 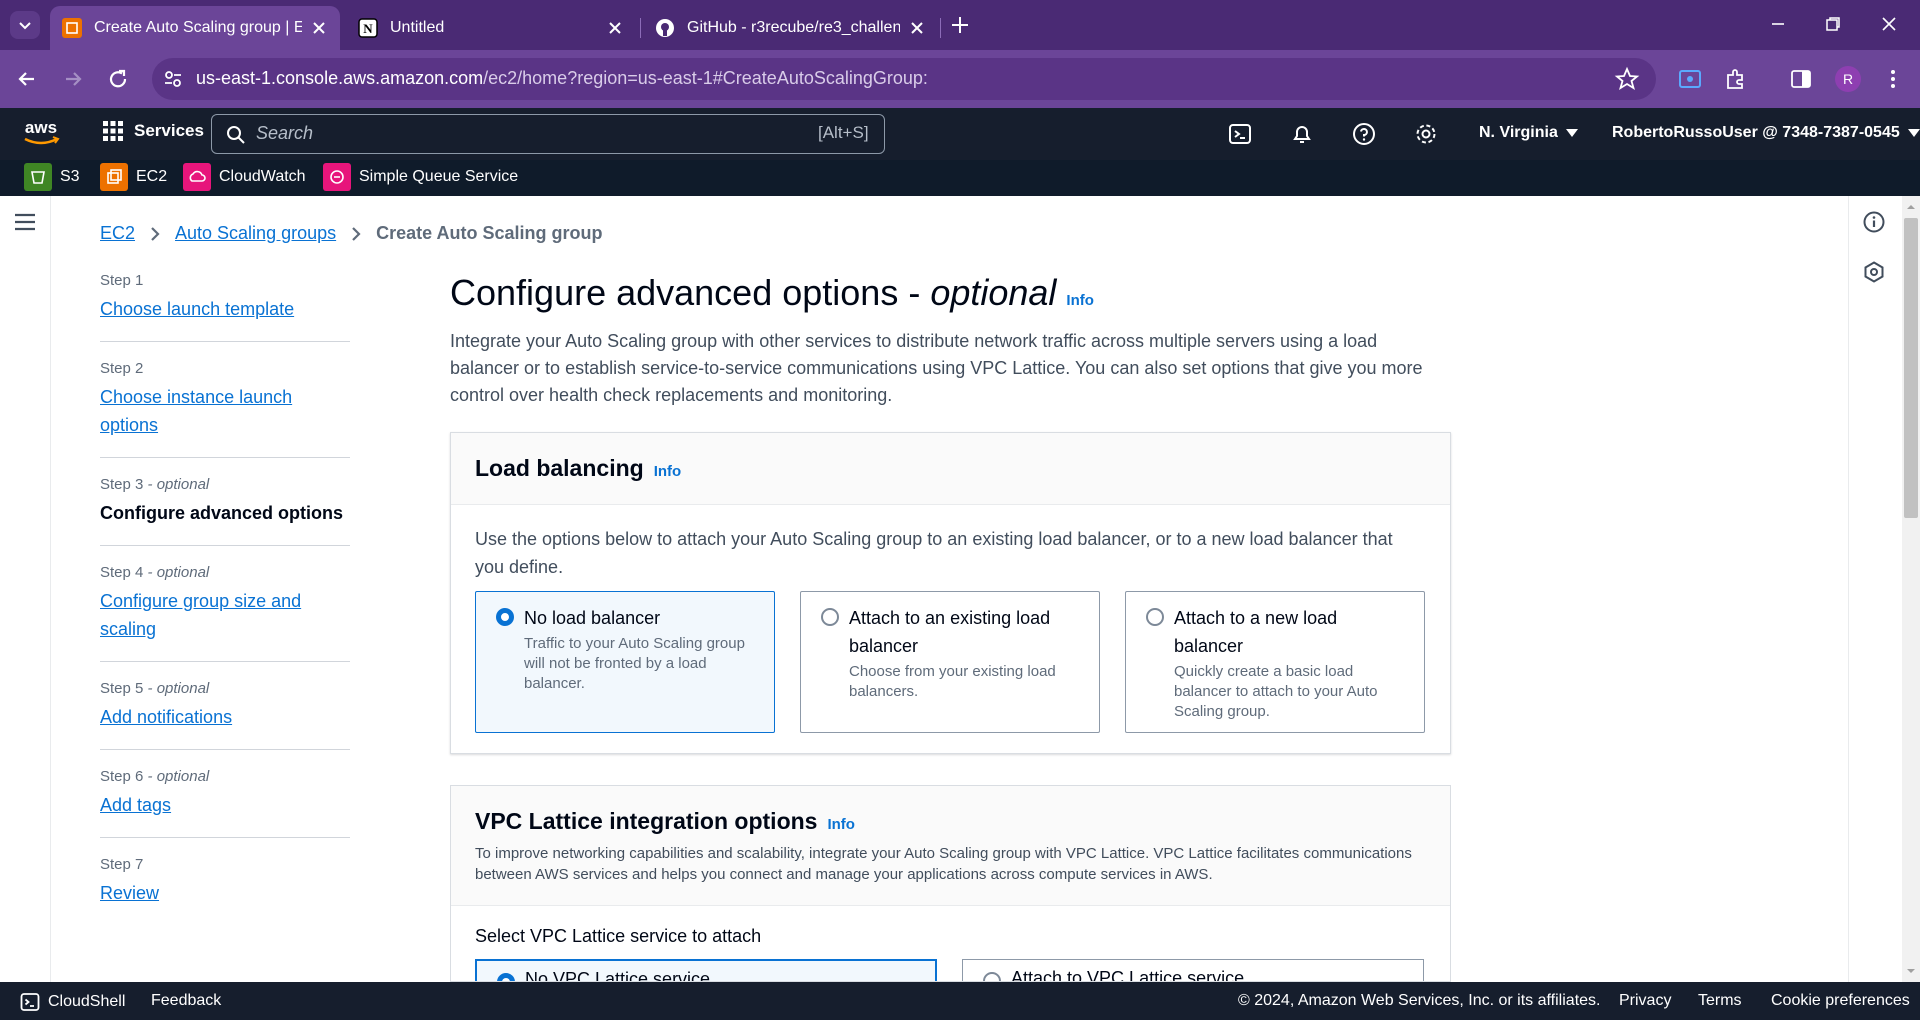 What do you see at coordinates (118, 79) in the screenshot?
I see `reload-icon` at bounding box center [118, 79].